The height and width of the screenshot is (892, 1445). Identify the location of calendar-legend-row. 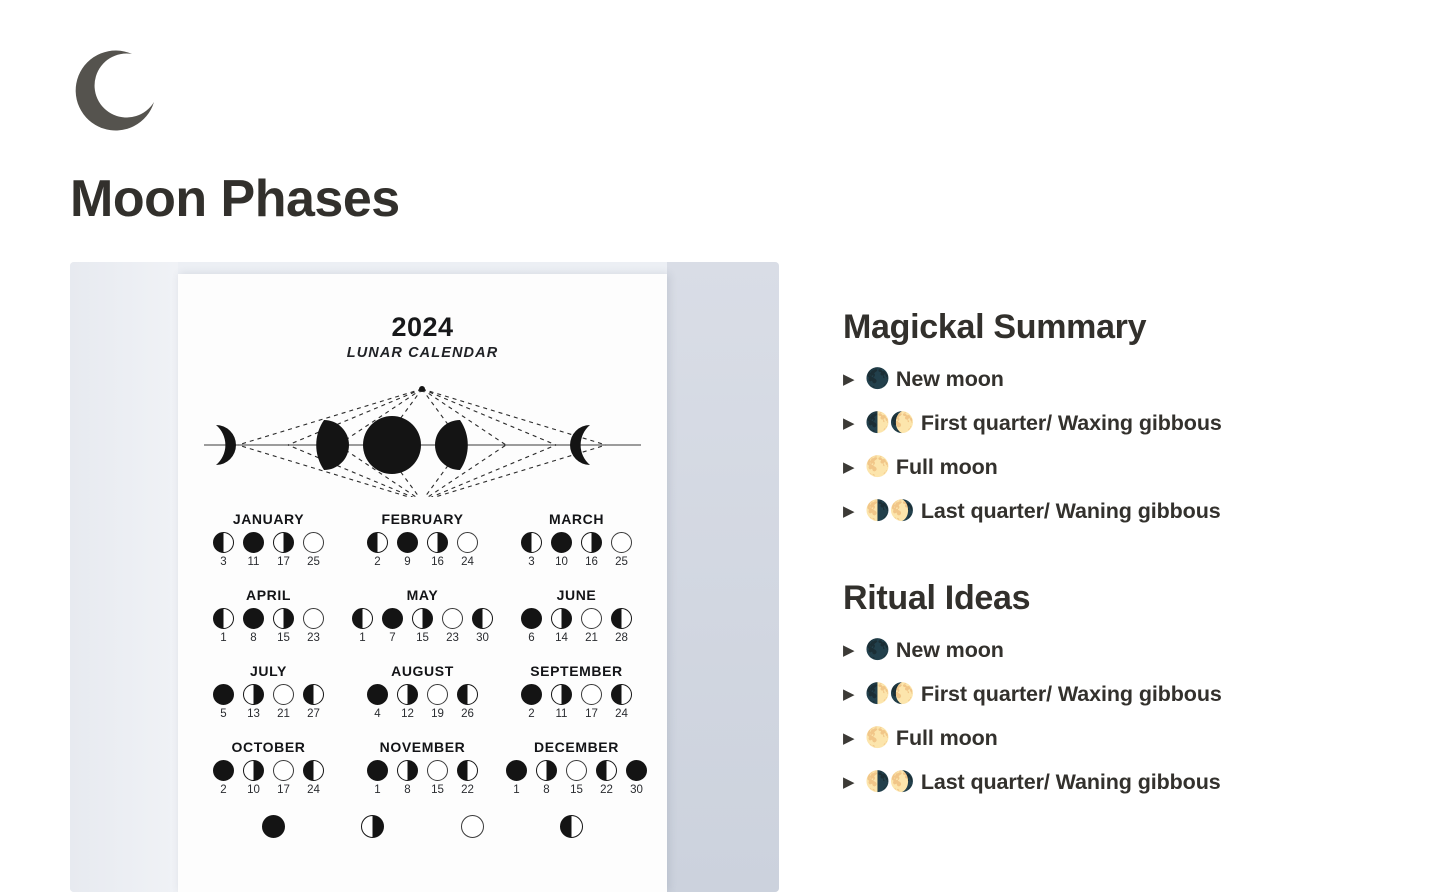
(422, 826).